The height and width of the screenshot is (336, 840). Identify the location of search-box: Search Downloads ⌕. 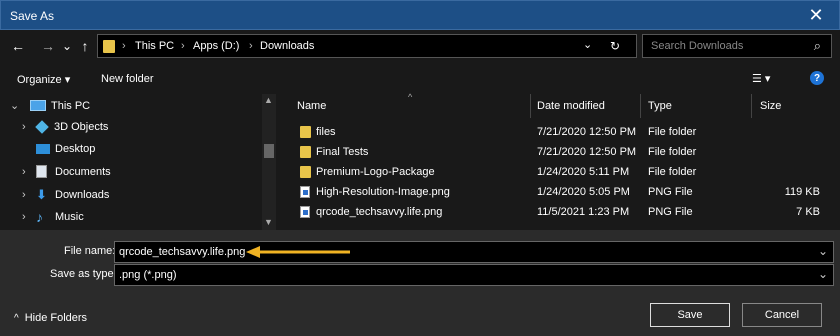
(737, 46).